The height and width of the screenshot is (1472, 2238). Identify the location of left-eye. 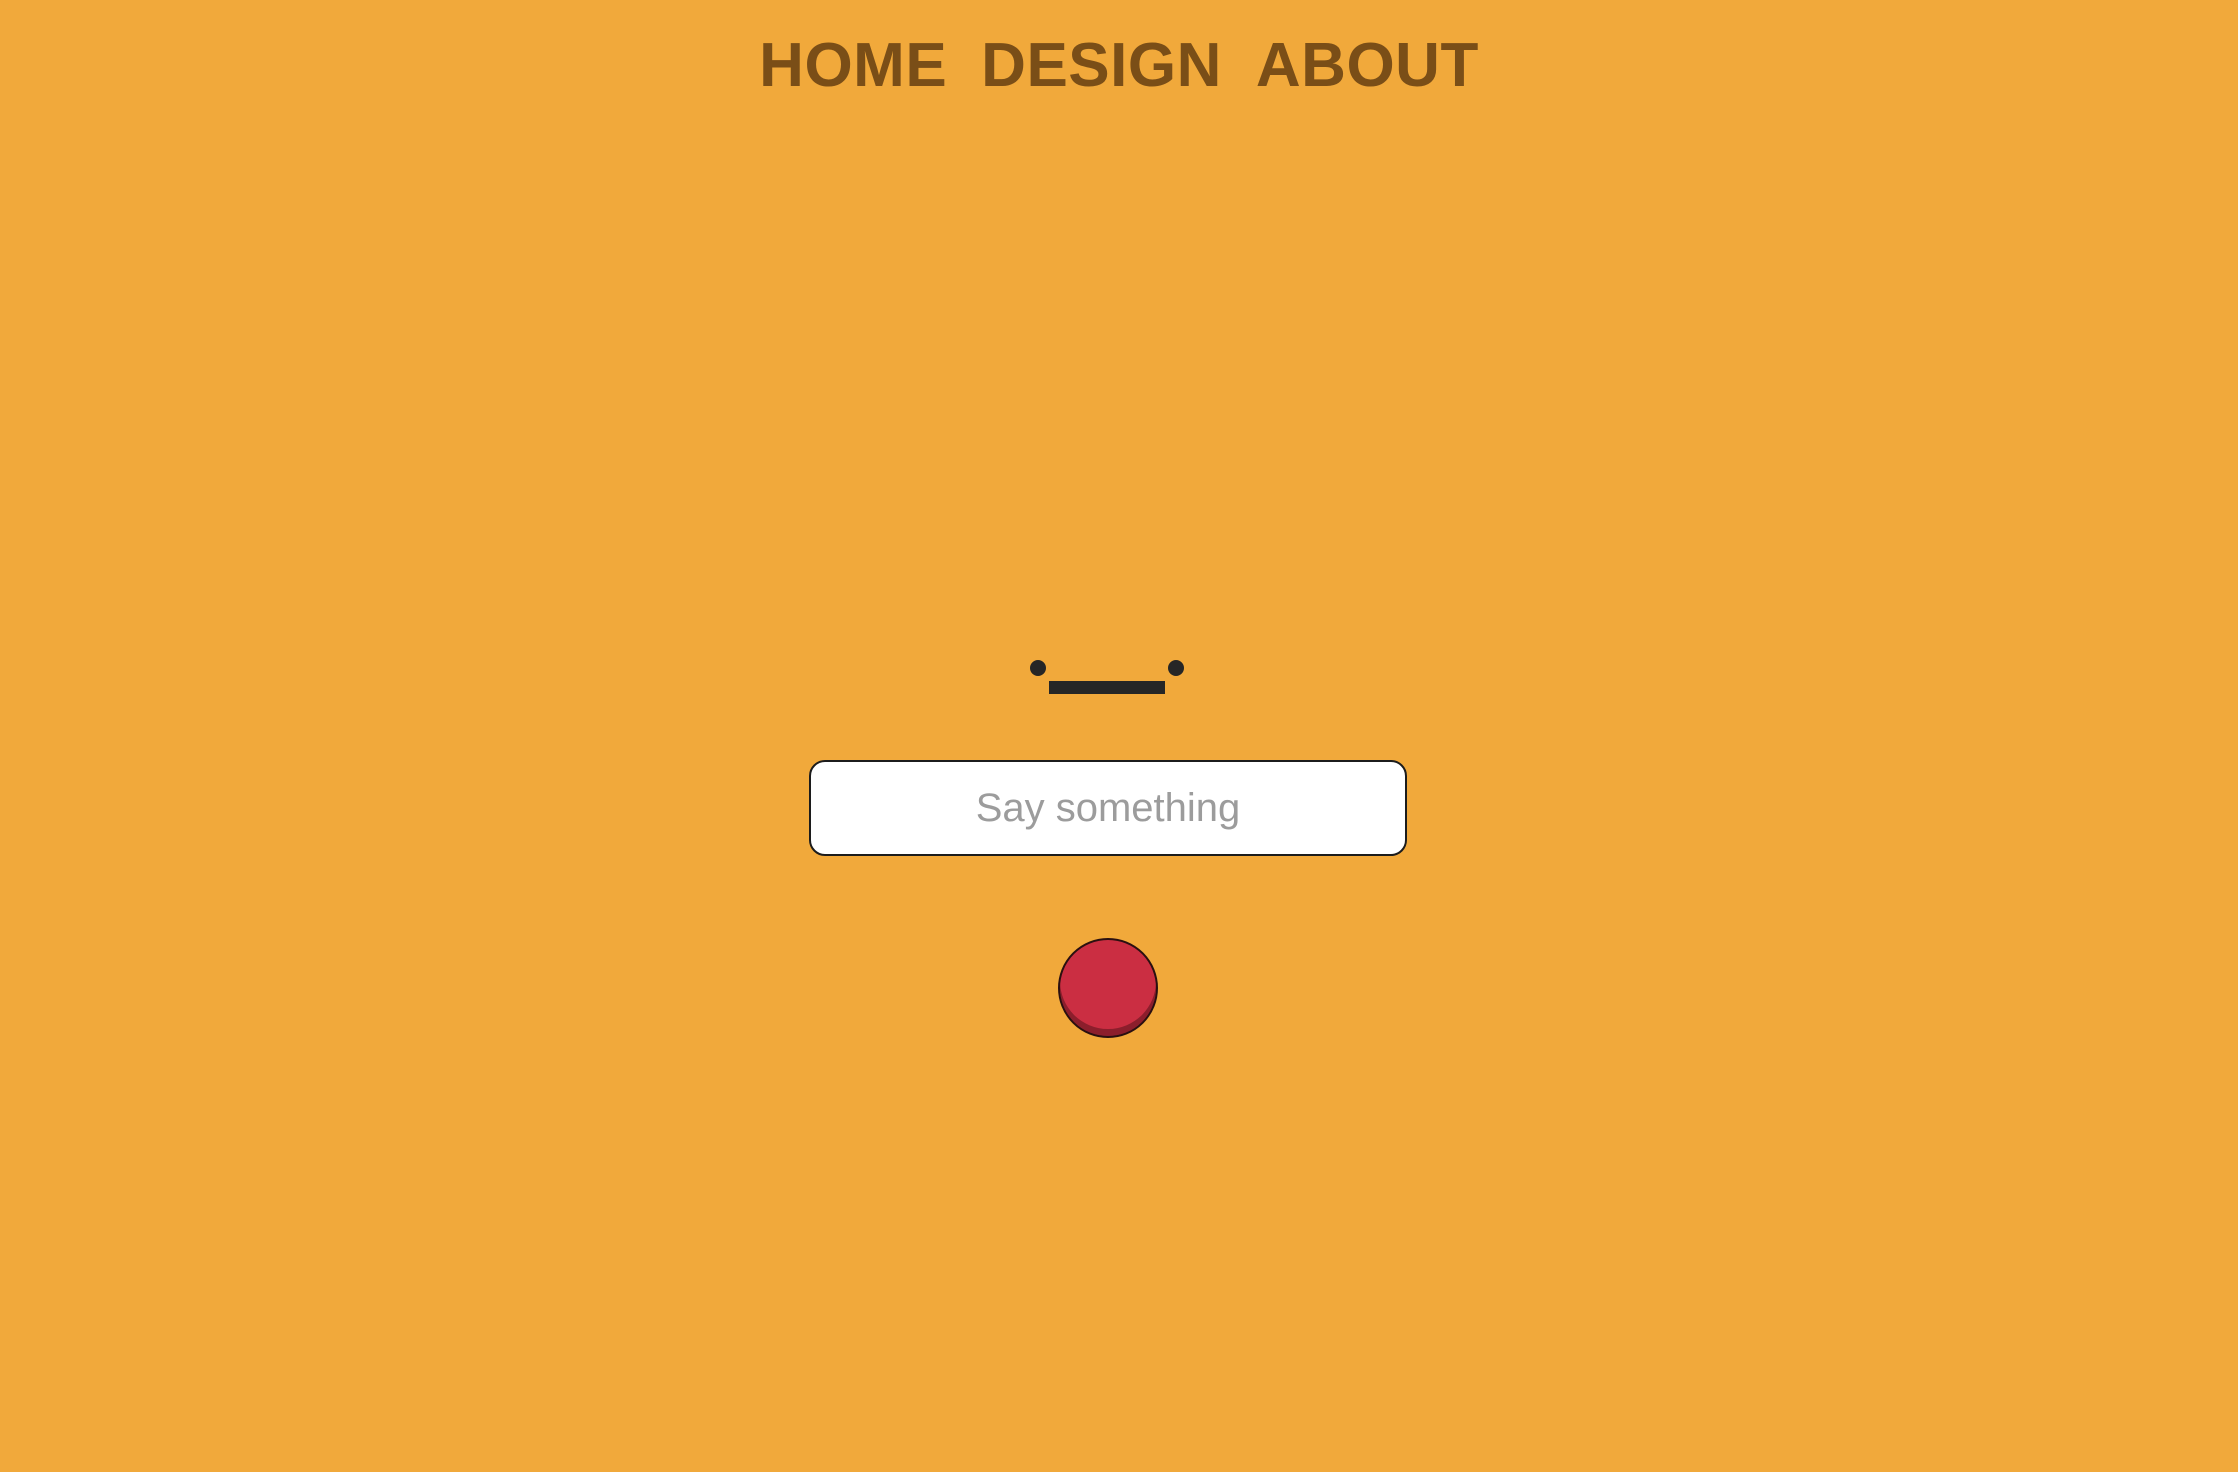
(1038, 668).